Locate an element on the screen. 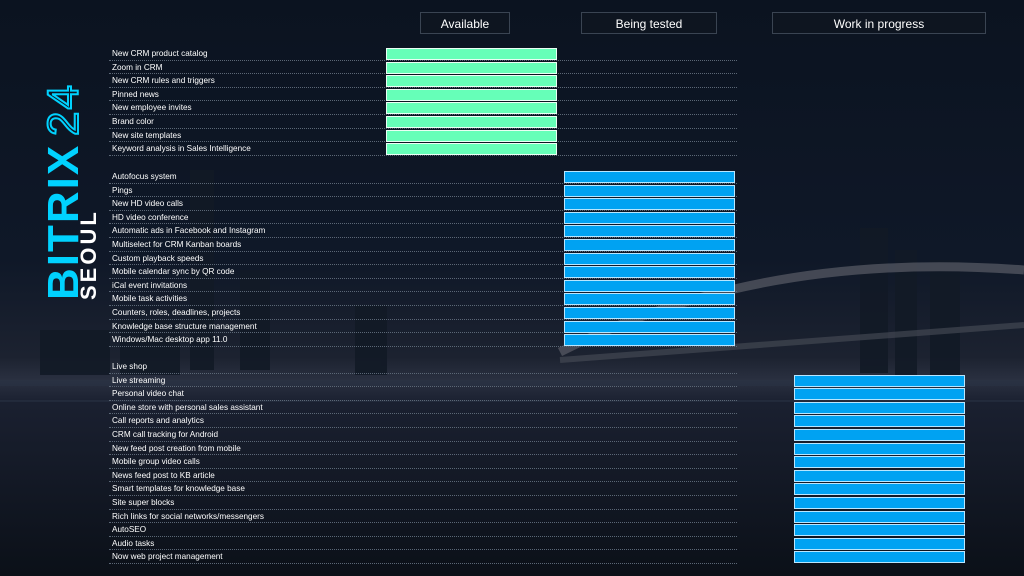  column-header-work-in-progress: Work in progress is located at coordinates (879, 23).